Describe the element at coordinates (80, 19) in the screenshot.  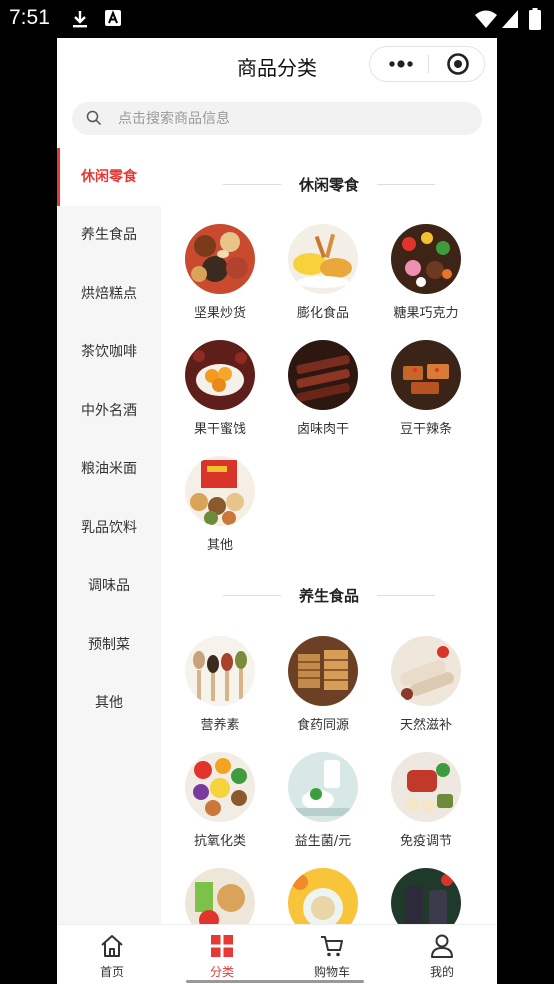
I see `download-icon` at that location.